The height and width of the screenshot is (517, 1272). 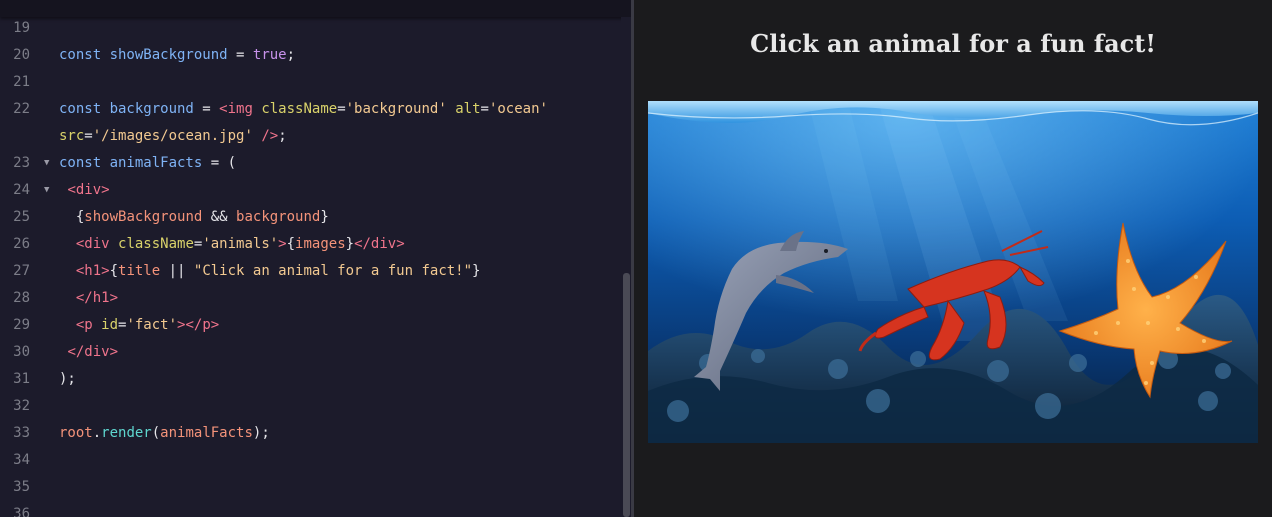 I want to click on code-token: render, so click(x=126, y=433).